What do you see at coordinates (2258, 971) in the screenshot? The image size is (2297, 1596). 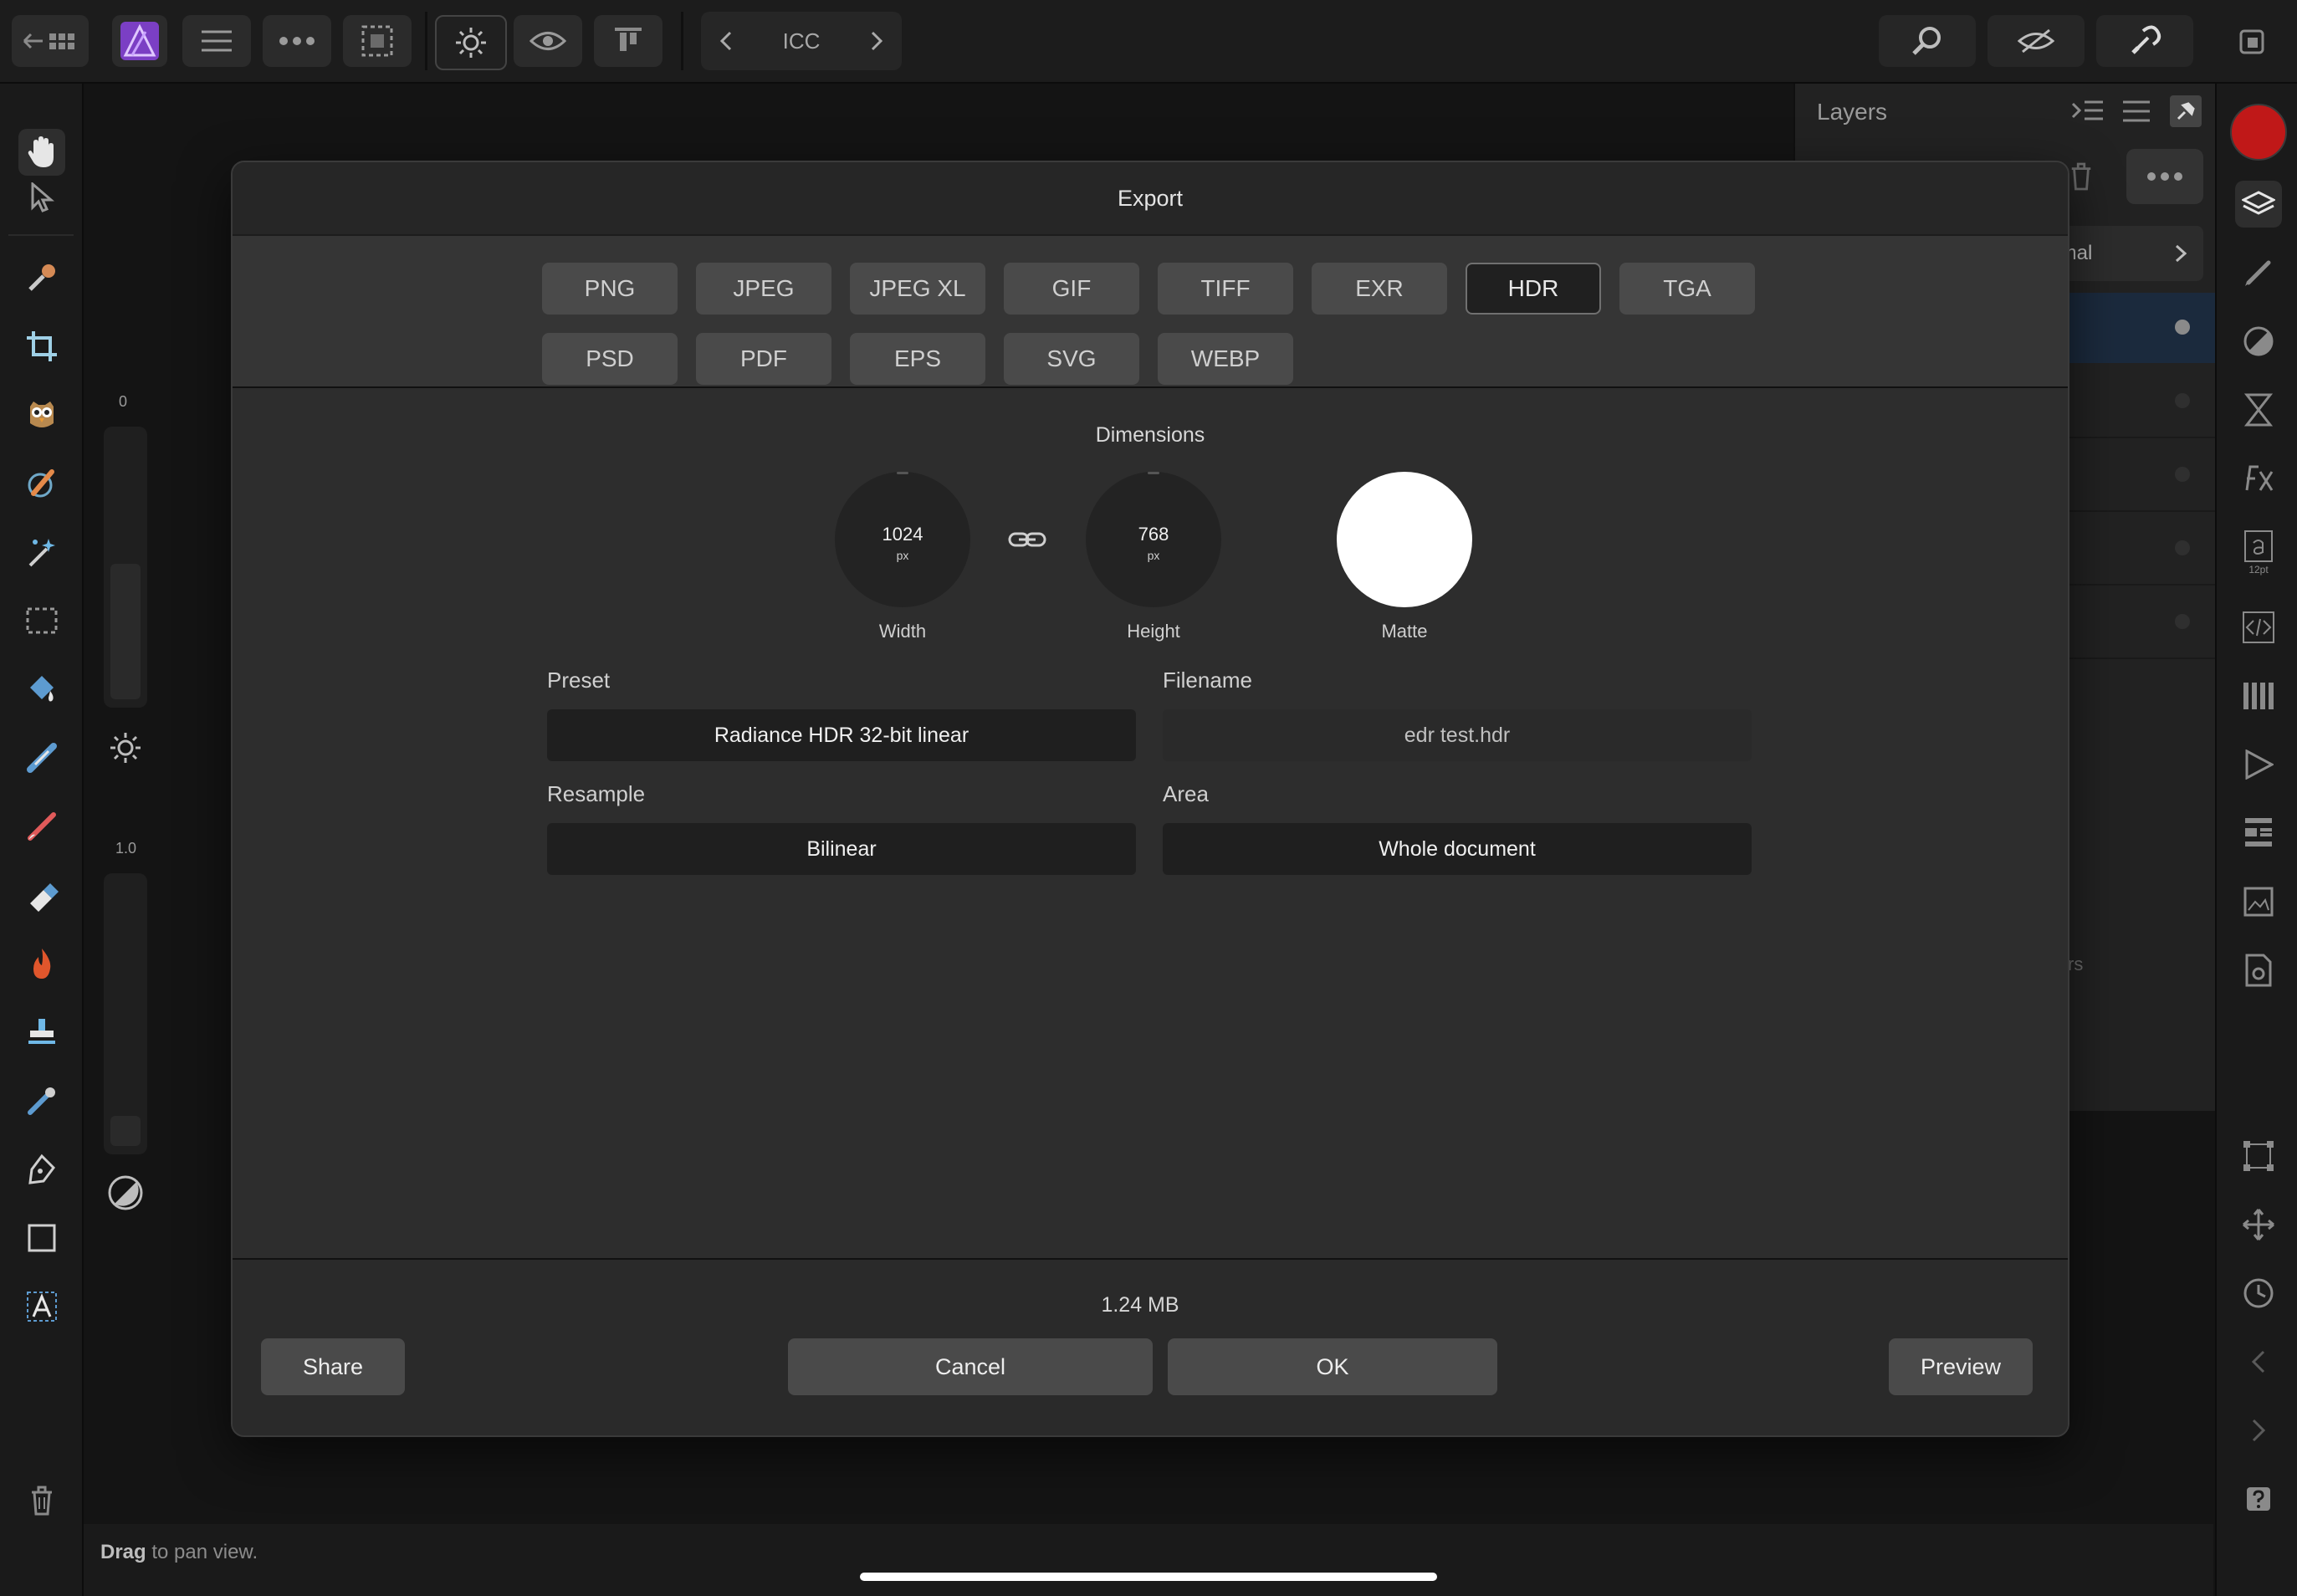 I see `settings-studio-button` at bounding box center [2258, 971].